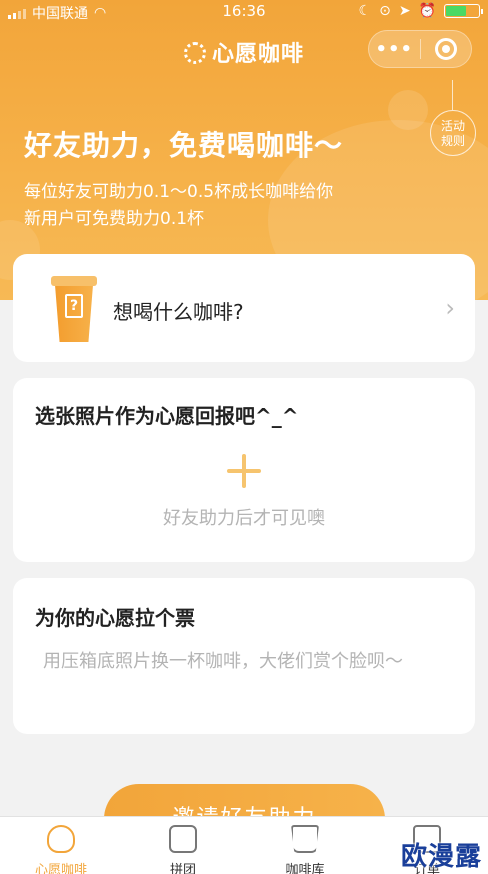  What do you see at coordinates (244, 52) in the screenshot?
I see `nav-bar: 心愿咖啡 •••` at bounding box center [244, 52].